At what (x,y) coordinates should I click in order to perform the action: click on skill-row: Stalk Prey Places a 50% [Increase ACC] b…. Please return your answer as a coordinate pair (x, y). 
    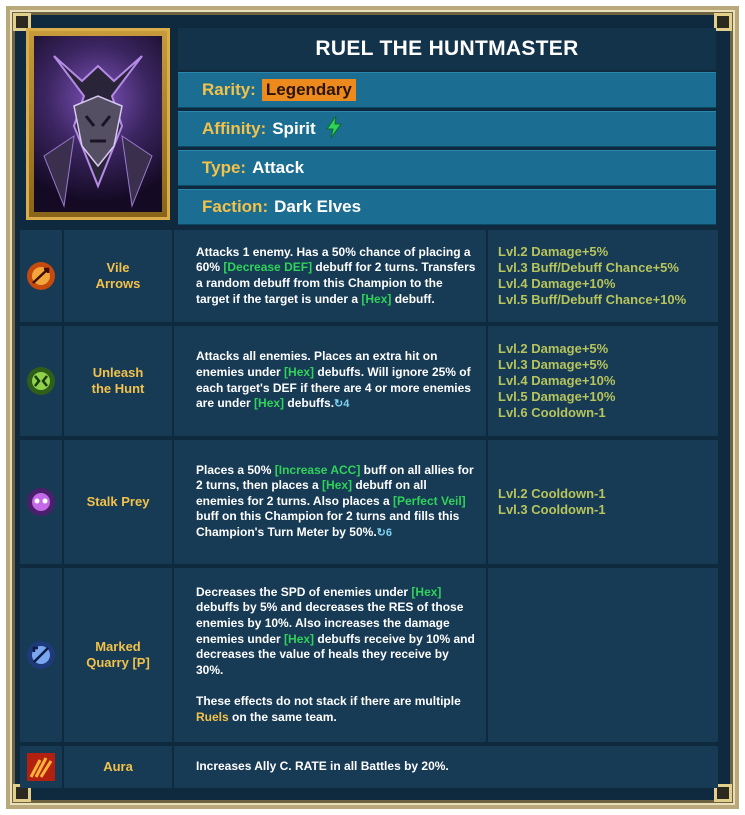
    Looking at the image, I should click on (368, 502).